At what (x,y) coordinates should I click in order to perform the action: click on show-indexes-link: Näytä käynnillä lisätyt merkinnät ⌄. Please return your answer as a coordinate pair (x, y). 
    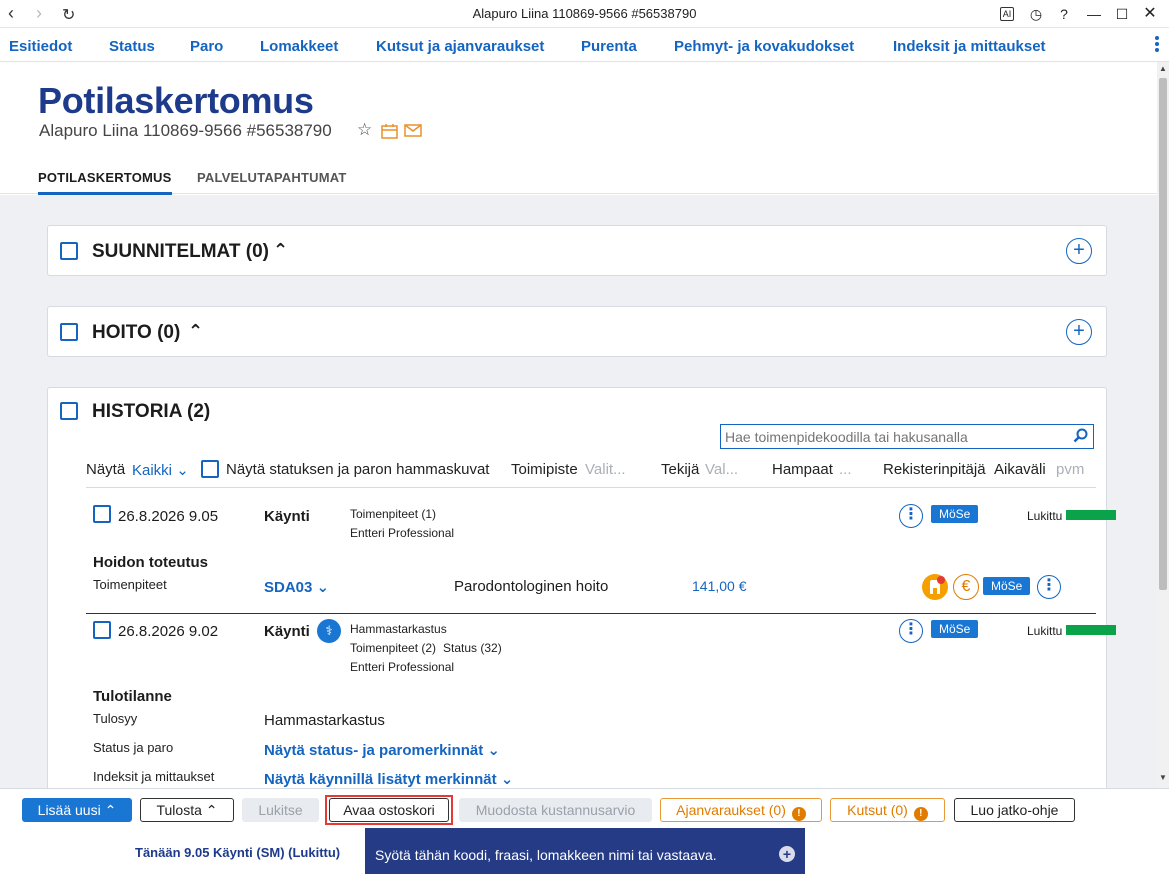
    Looking at the image, I should click on (388, 779).